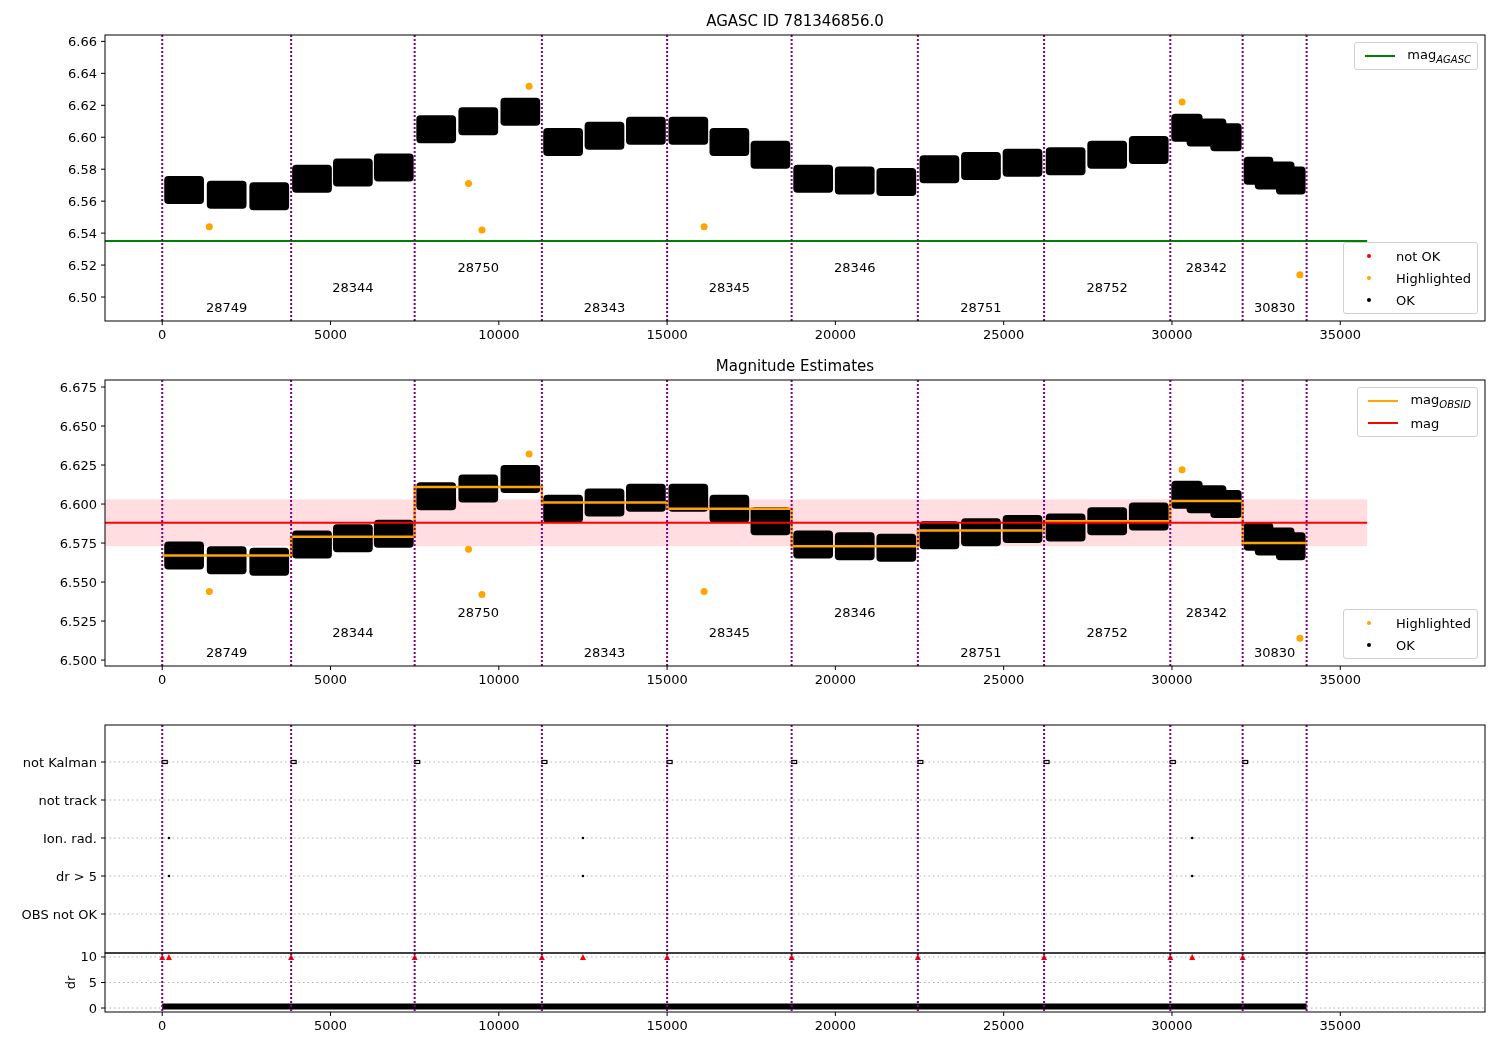  Describe the element at coordinates (82, 169) in the screenshot. I see `tick-label: 6.58` at that location.